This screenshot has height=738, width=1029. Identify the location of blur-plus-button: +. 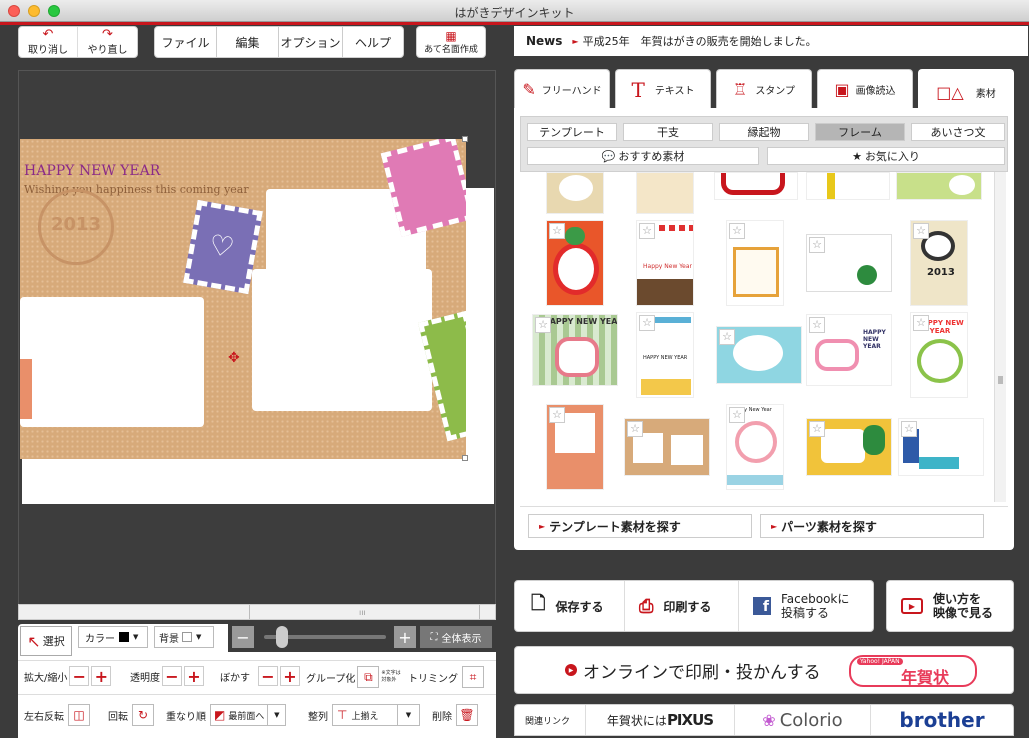
(290, 676).